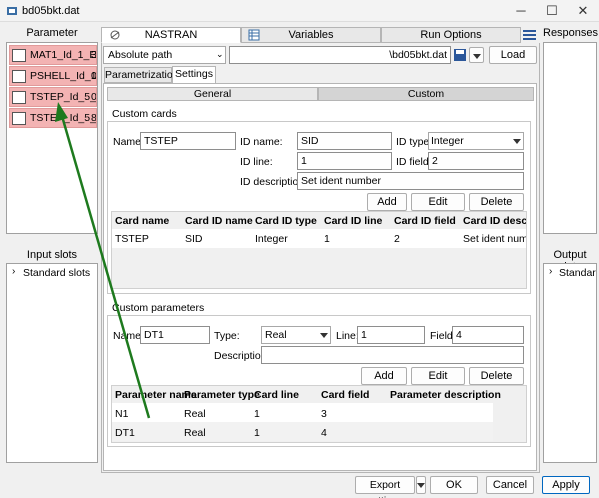 This screenshot has width=599, height=498. I want to click on tab-label: NASTRAN, so click(171, 35).